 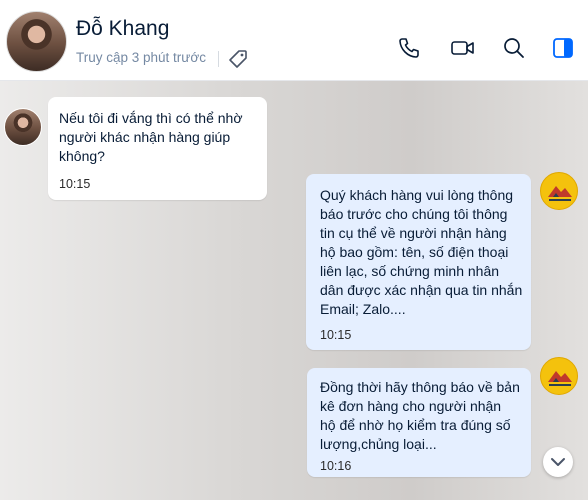 I want to click on video-call-icon, so click(x=463, y=48).